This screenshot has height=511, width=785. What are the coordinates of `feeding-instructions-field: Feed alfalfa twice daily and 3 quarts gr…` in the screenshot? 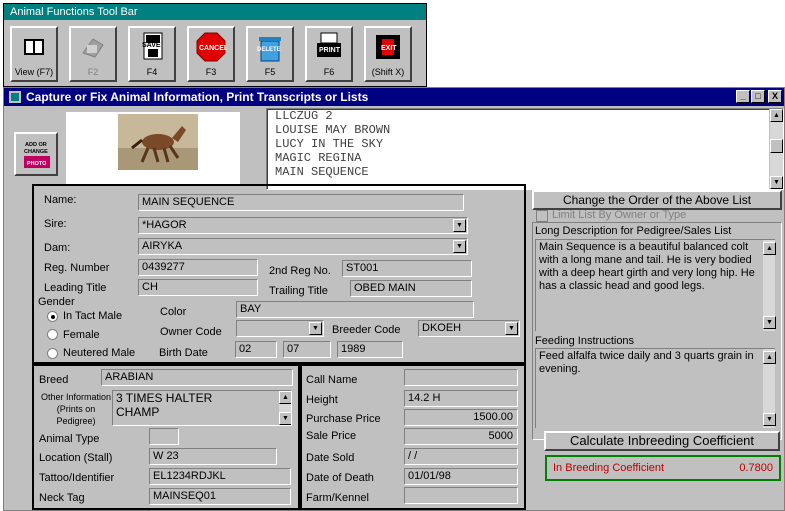 It's located at (655, 388).